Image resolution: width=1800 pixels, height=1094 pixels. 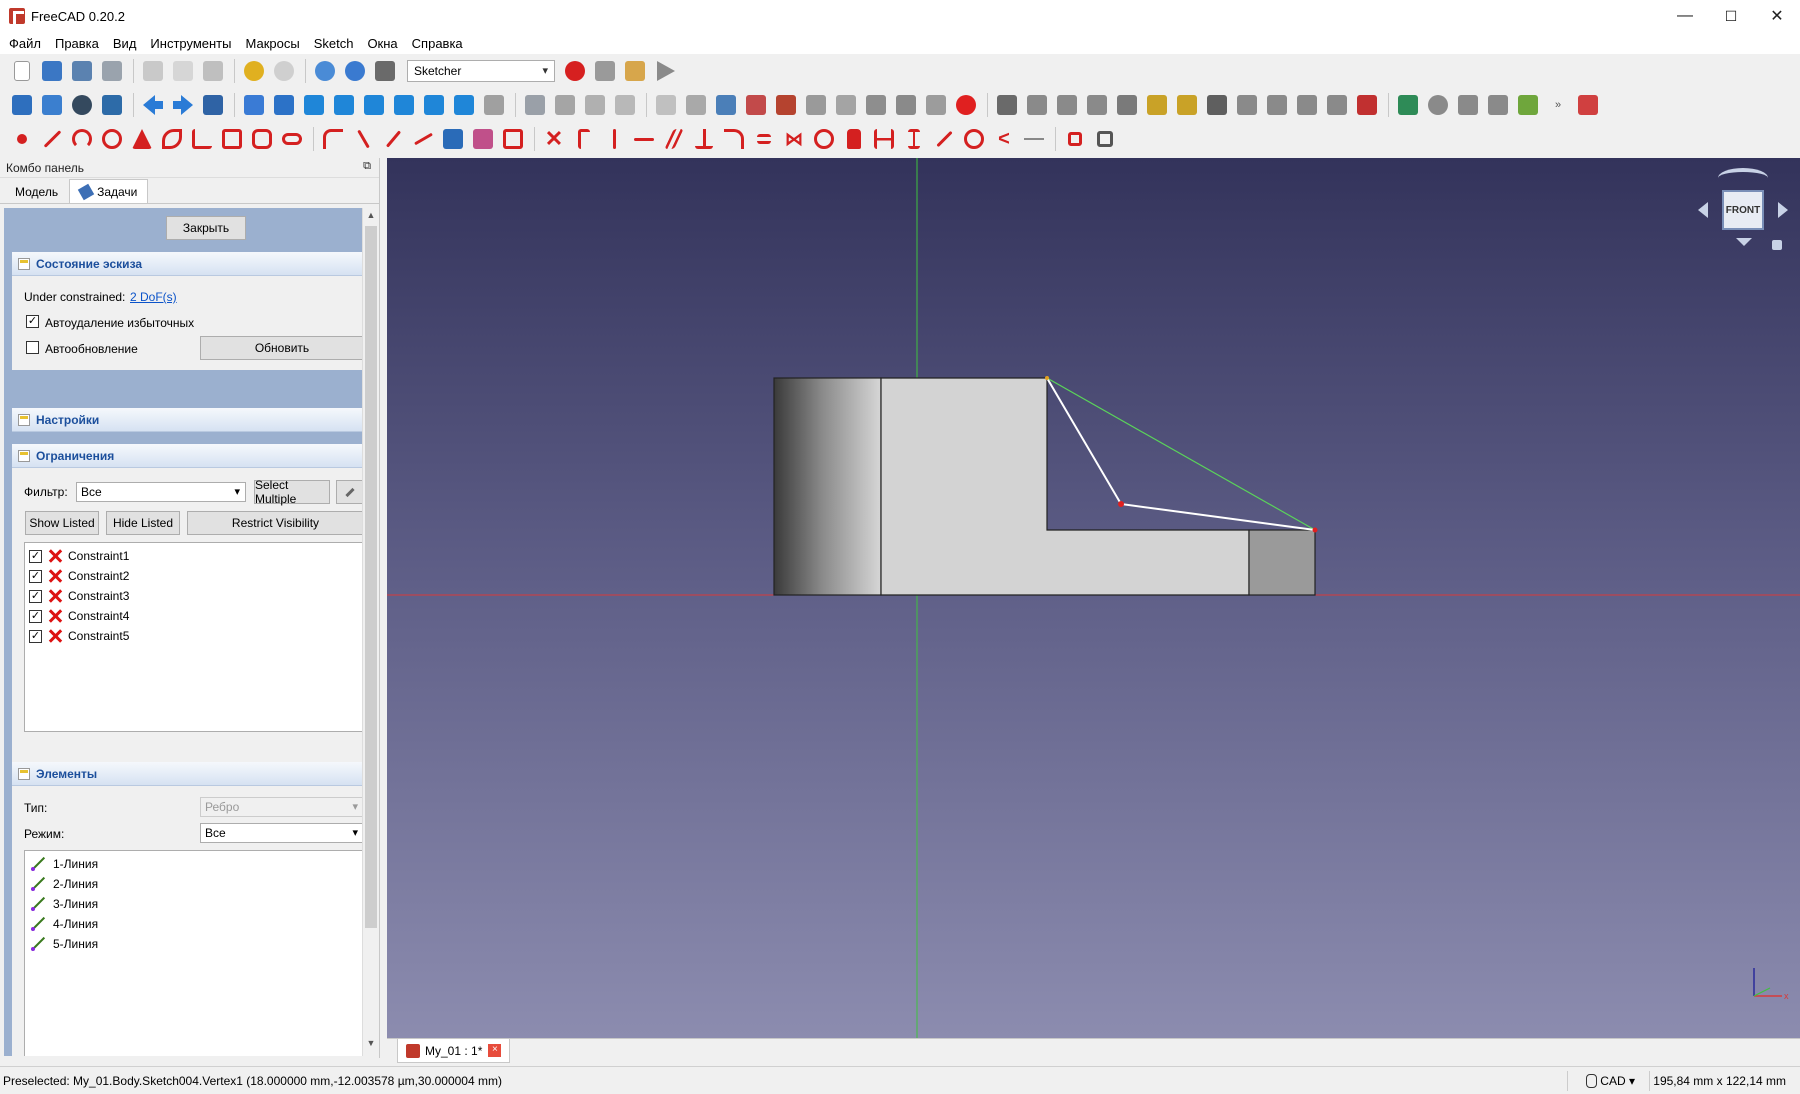 I want to click on document-tab: My_01 : 1* ×, so click(x=454, y=1051).